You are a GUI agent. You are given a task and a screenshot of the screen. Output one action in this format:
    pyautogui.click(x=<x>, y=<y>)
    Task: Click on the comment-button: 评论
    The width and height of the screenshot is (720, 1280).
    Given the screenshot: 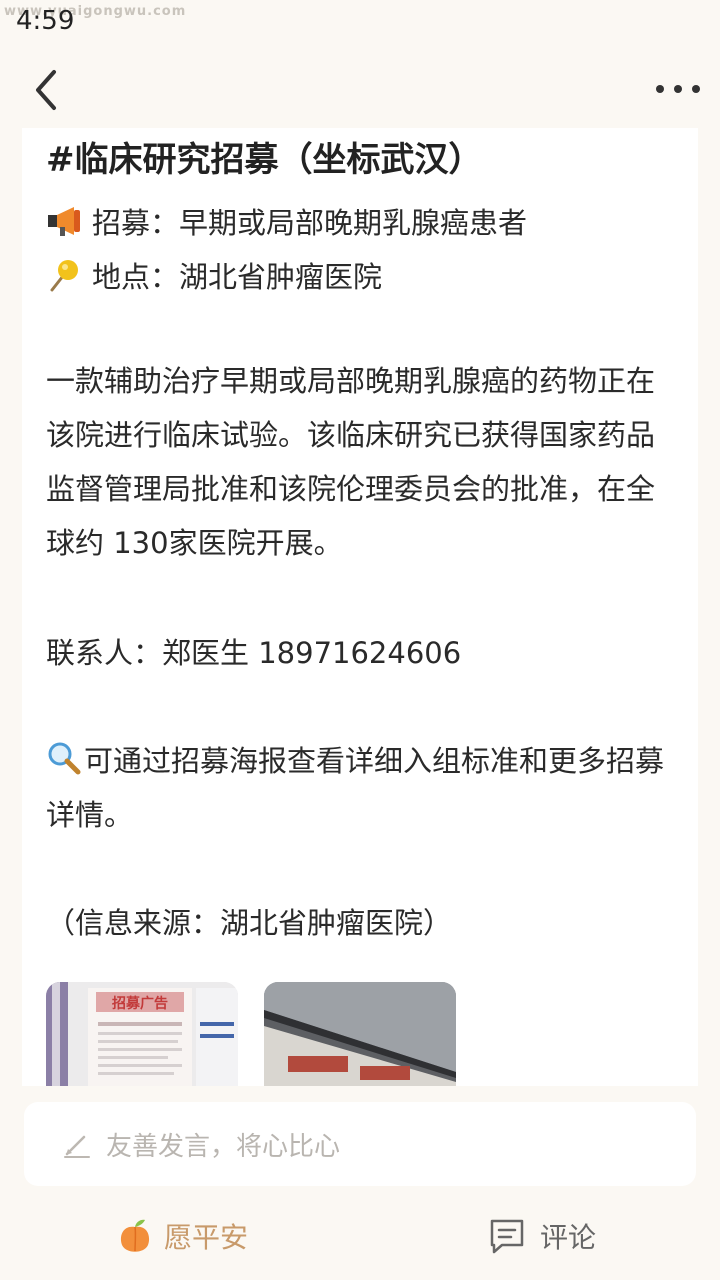 What is the action you would take?
    pyautogui.click(x=542, y=1236)
    